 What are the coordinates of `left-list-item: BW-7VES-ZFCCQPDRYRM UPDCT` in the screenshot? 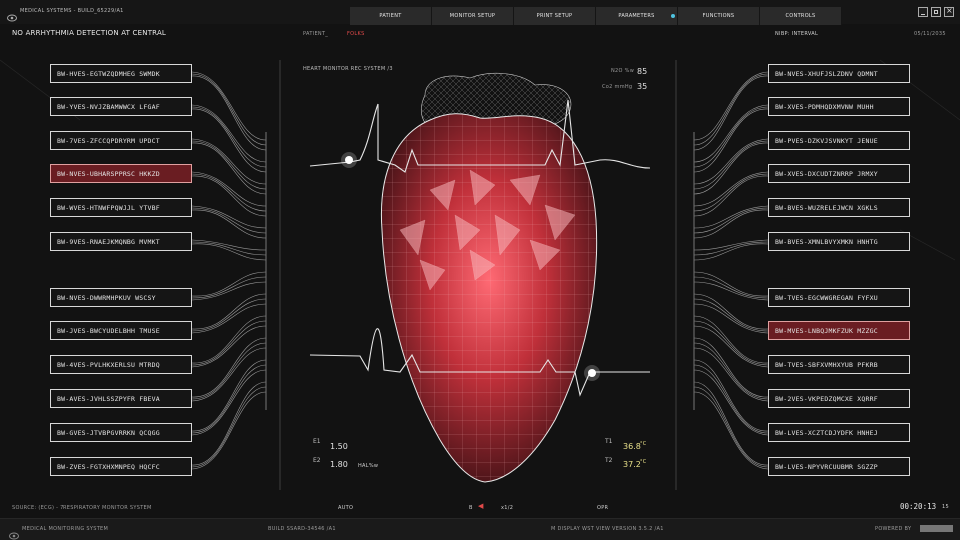 It's located at (121, 140).